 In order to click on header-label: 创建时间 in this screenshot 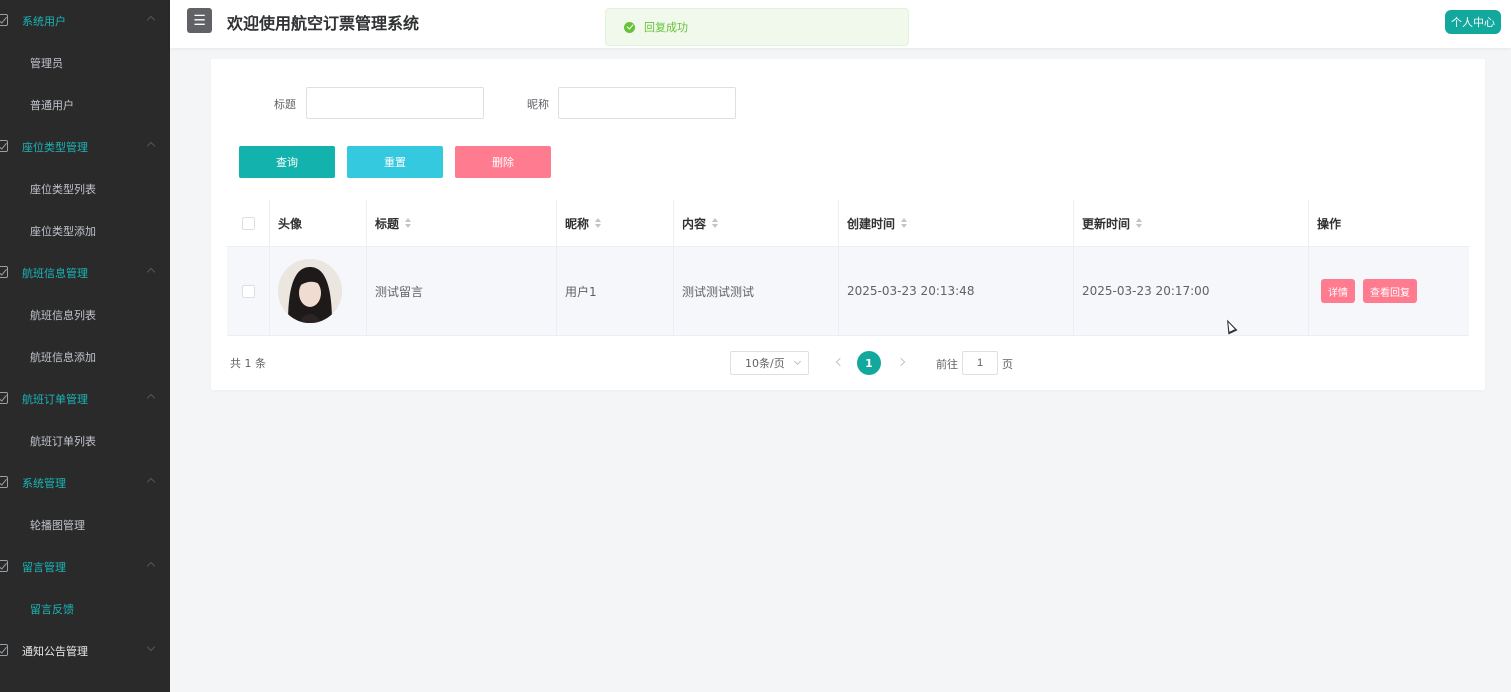, I will do `click(871, 223)`.